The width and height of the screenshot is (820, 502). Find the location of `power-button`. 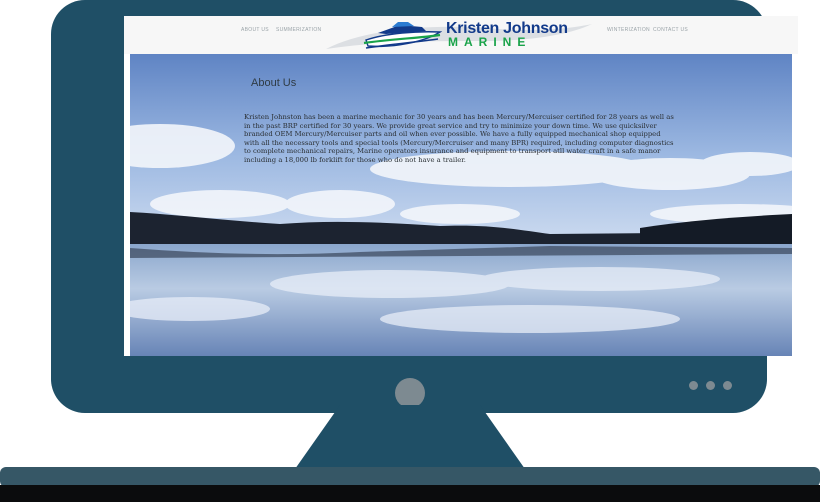

power-button is located at coordinates (410, 393).